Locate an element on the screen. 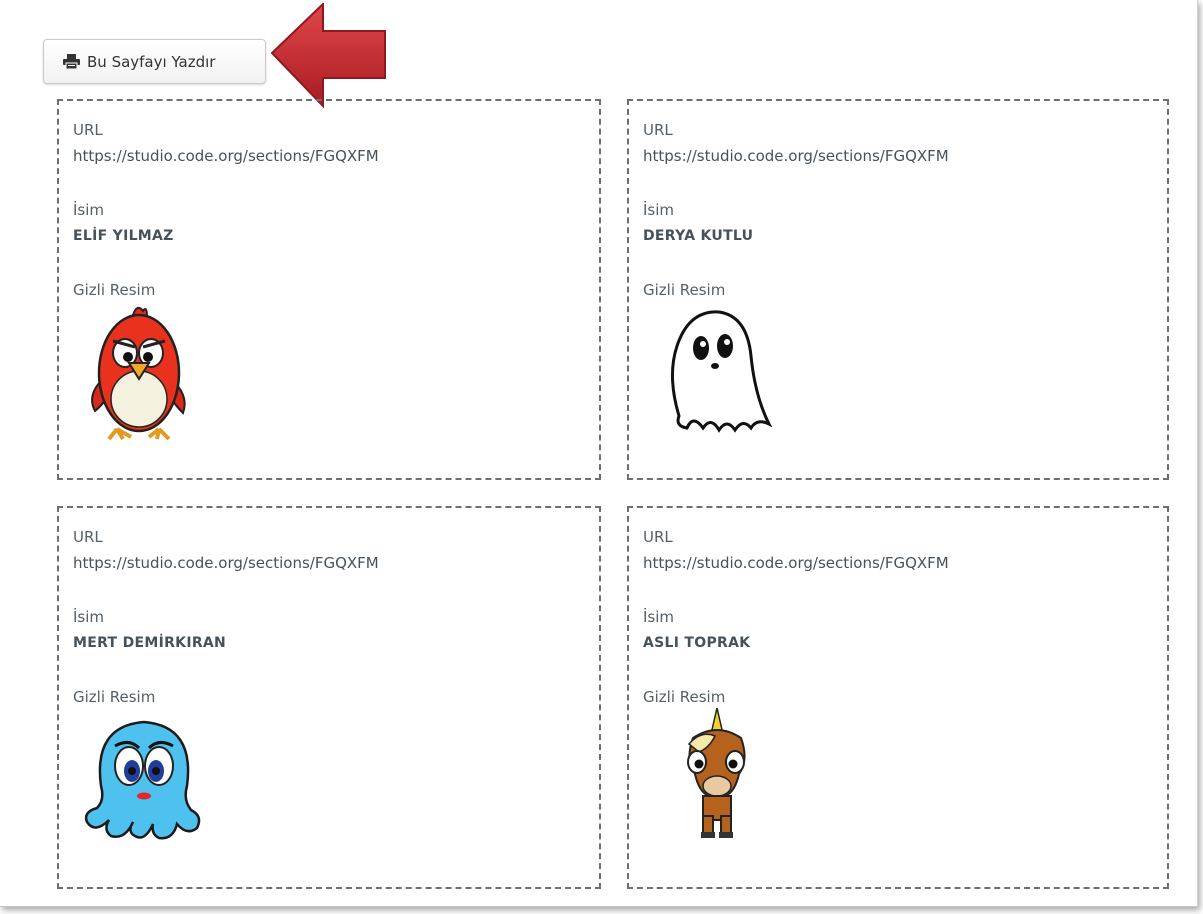  ghost-icon is located at coordinates (721, 371).